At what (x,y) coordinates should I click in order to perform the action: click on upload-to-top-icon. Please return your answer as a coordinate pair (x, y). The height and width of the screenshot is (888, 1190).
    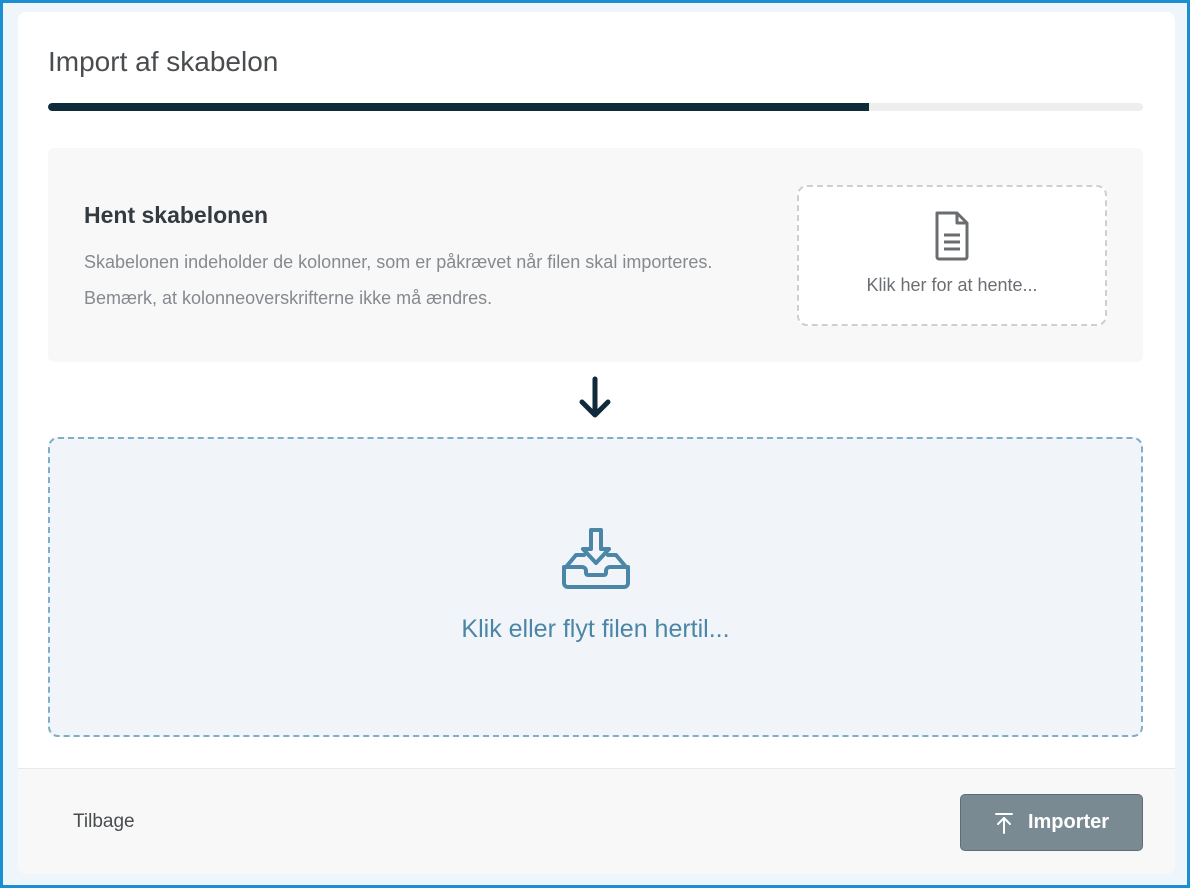
    Looking at the image, I should click on (1003, 823).